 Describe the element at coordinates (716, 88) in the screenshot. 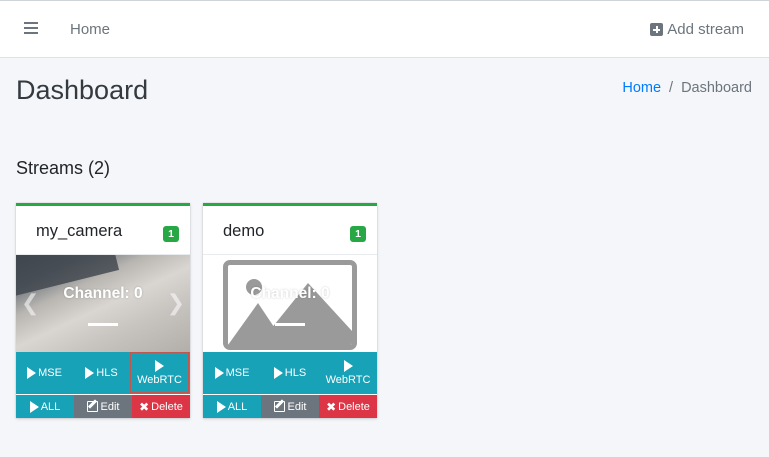

I see `breadcrumb-current: Dashboard` at that location.